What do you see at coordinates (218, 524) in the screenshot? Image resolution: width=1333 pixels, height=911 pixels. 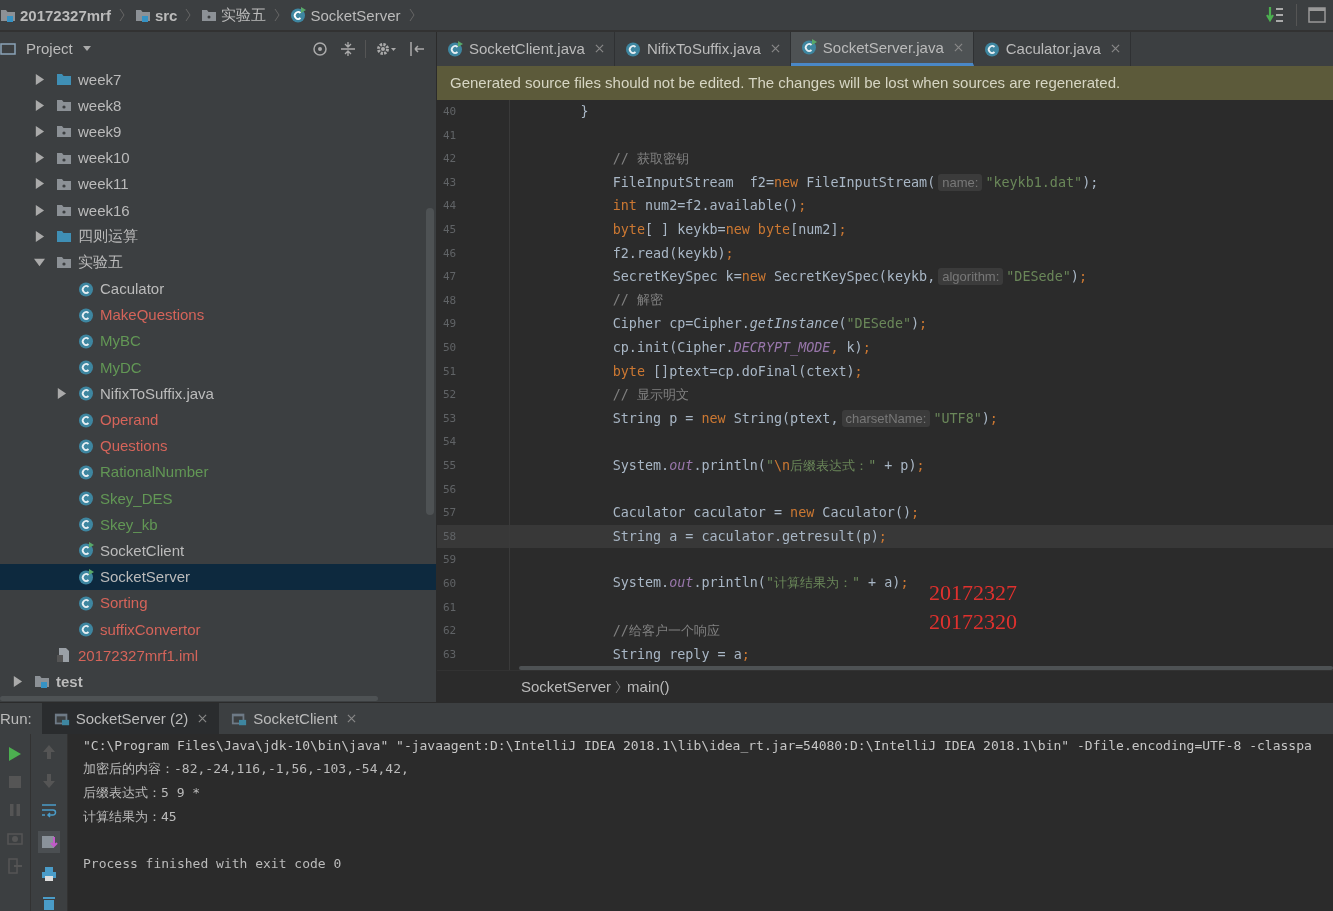 I see `tree-item: Skey_kb` at bounding box center [218, 524].